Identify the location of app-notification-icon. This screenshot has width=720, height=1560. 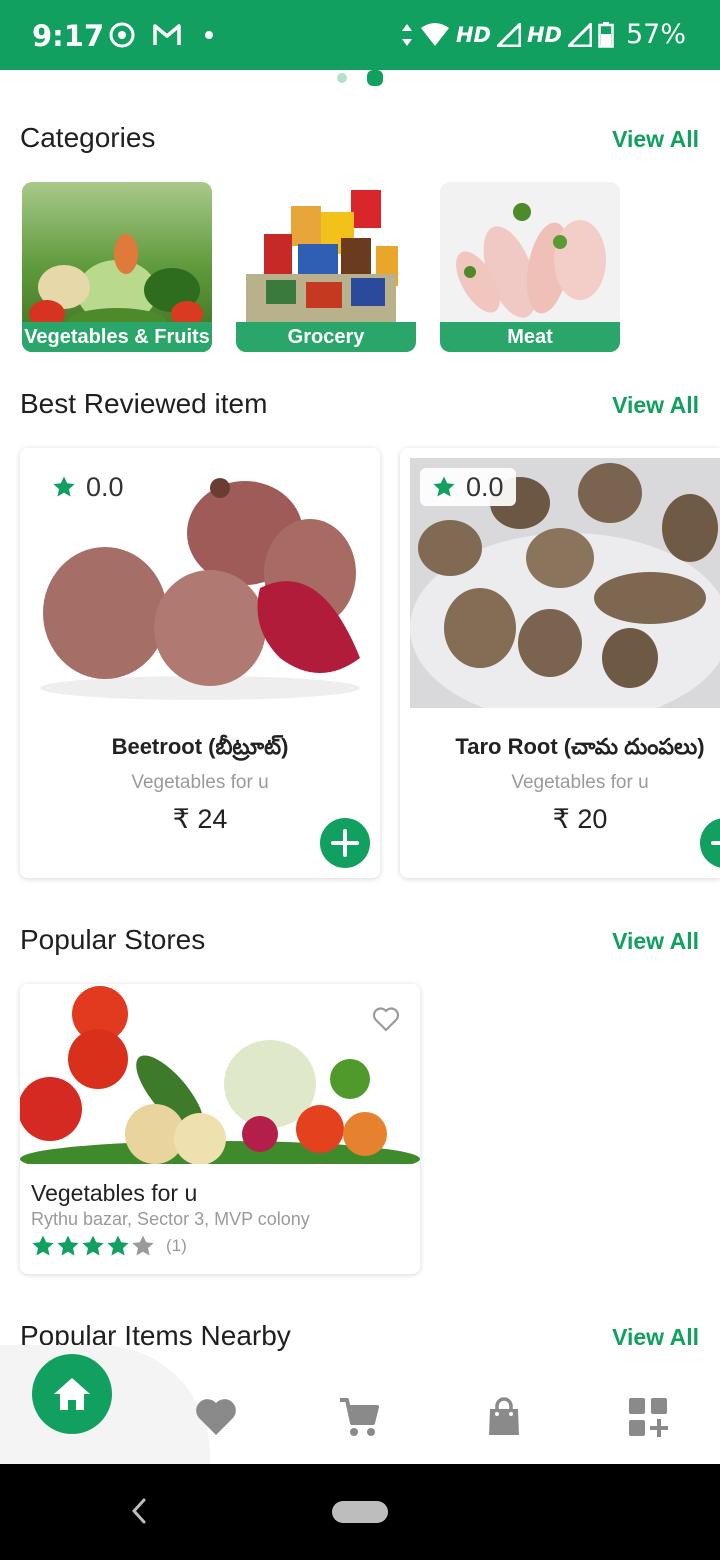
(122, 35).